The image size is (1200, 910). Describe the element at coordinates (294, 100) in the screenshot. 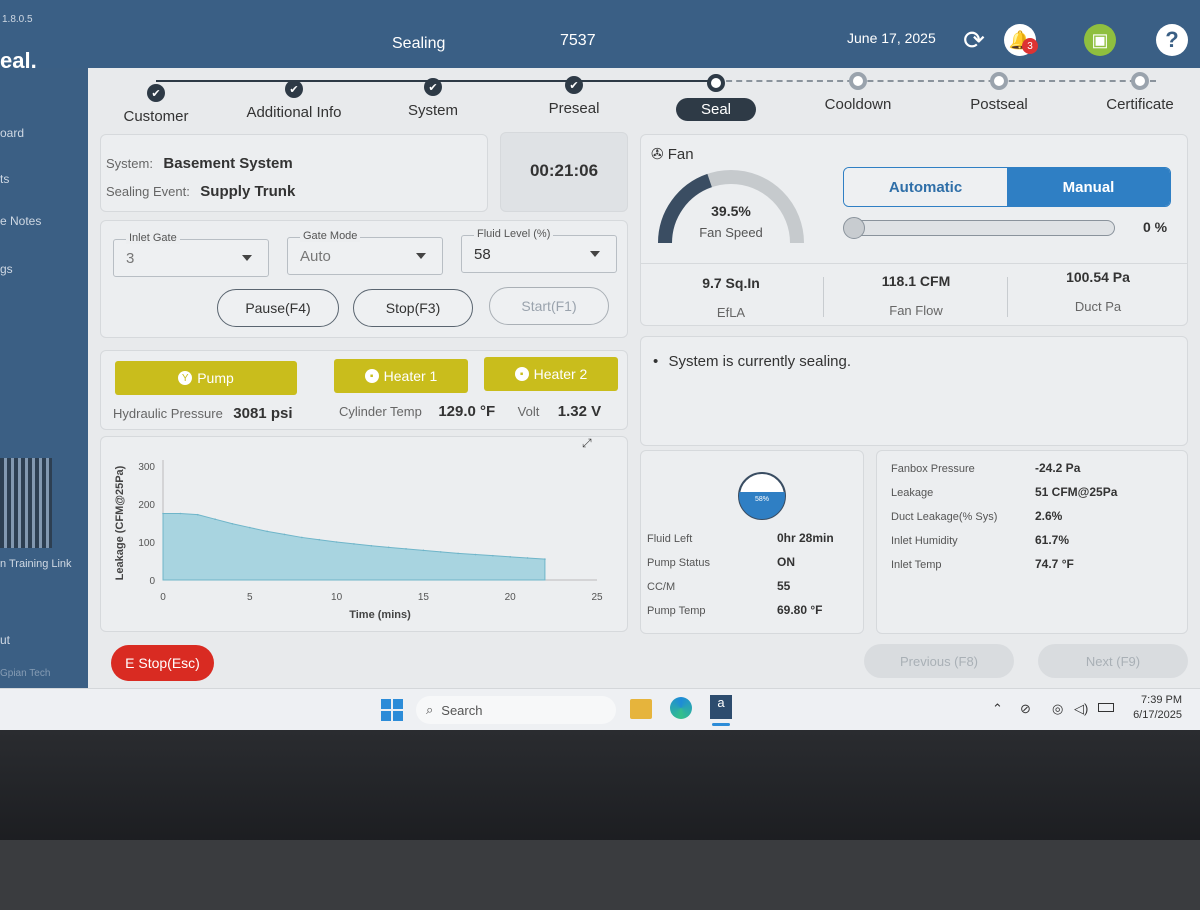

I see `step-additional-info: ✔ Additional Info` at that location.